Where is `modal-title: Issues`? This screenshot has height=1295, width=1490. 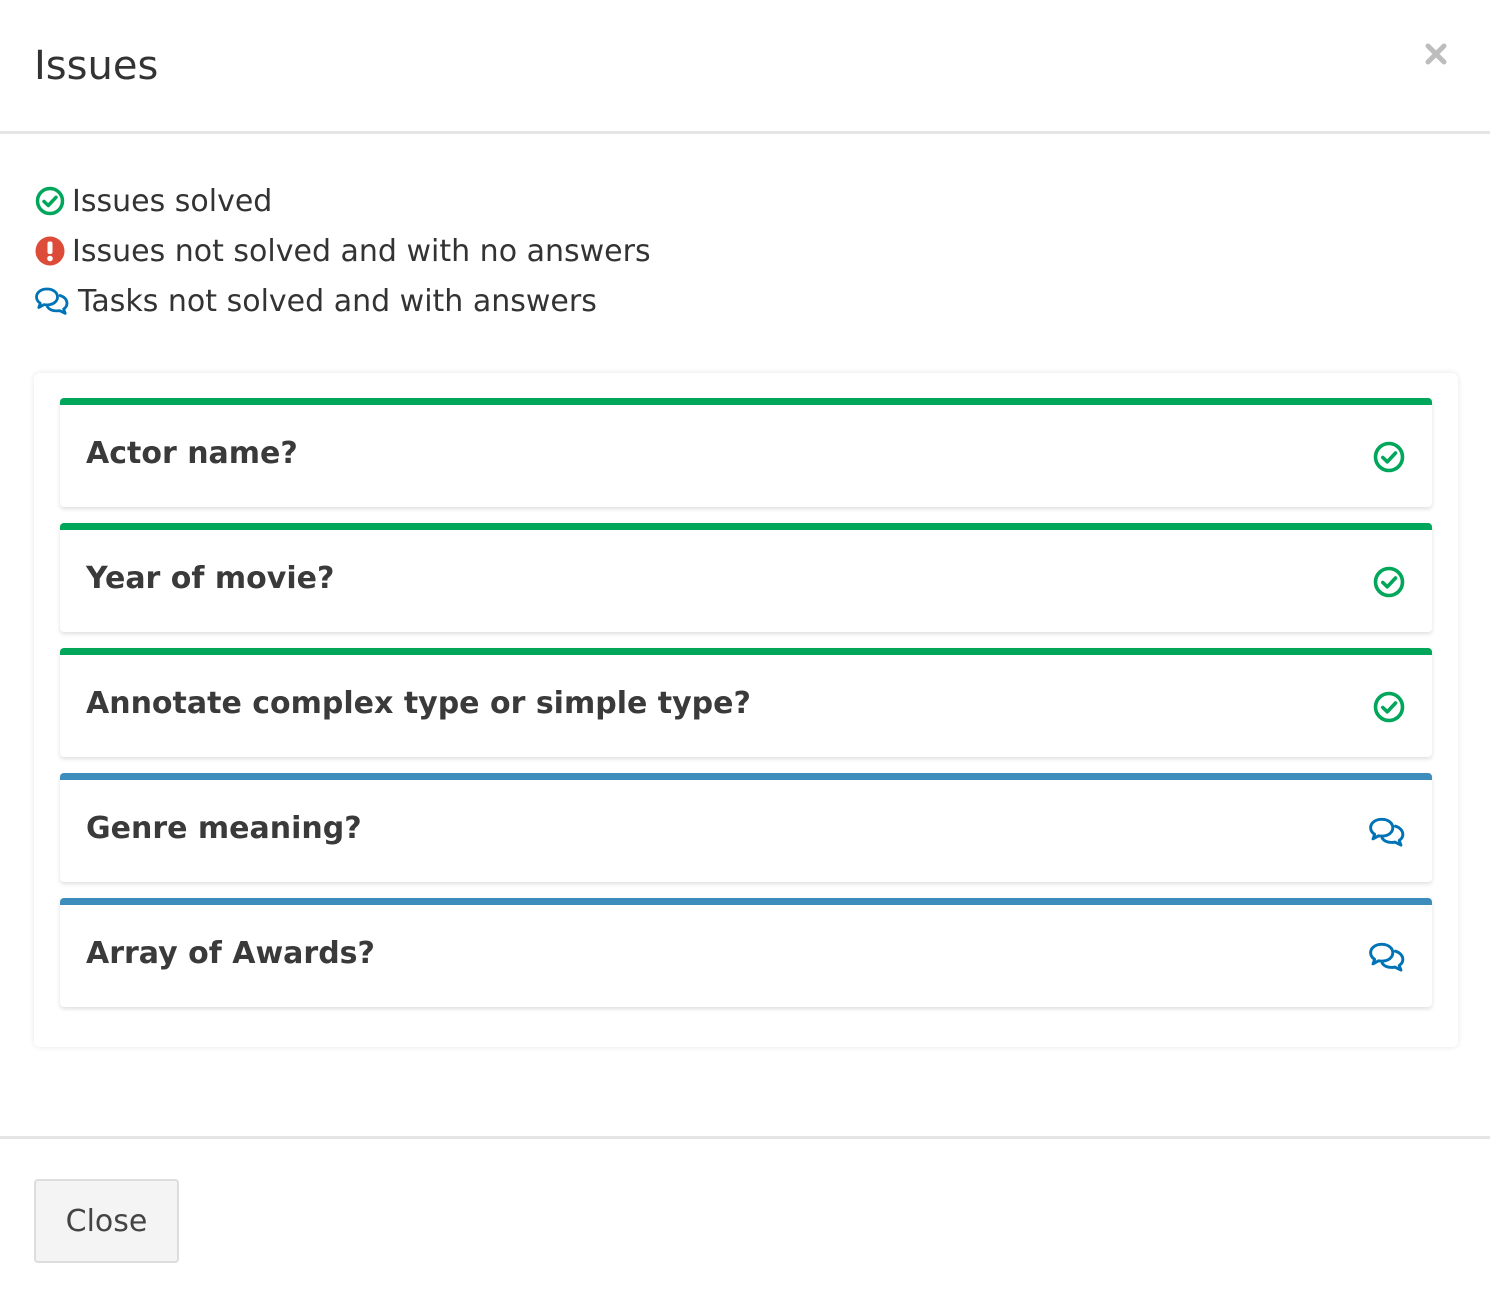
modal-title: Issues is located at coordinates (96, 66).